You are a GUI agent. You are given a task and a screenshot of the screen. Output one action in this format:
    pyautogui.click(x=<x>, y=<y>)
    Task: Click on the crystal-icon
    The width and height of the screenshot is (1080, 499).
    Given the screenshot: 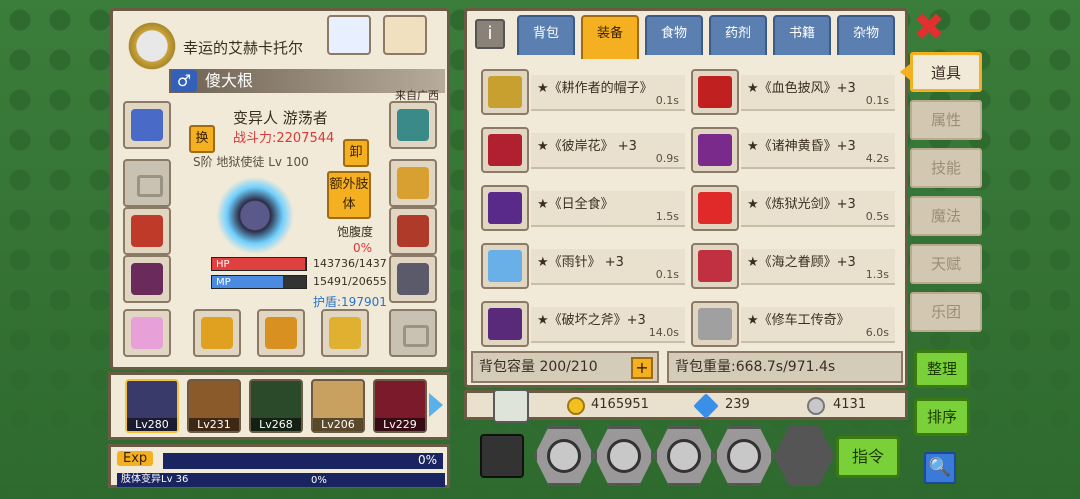 What is the action you would take?
    pyautogui.click(x=349, y=35)
    